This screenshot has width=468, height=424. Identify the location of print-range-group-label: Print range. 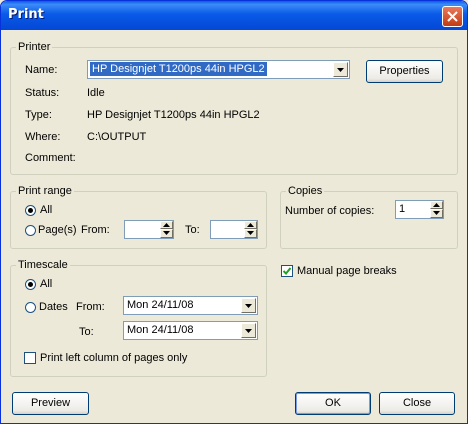
(45, 191).